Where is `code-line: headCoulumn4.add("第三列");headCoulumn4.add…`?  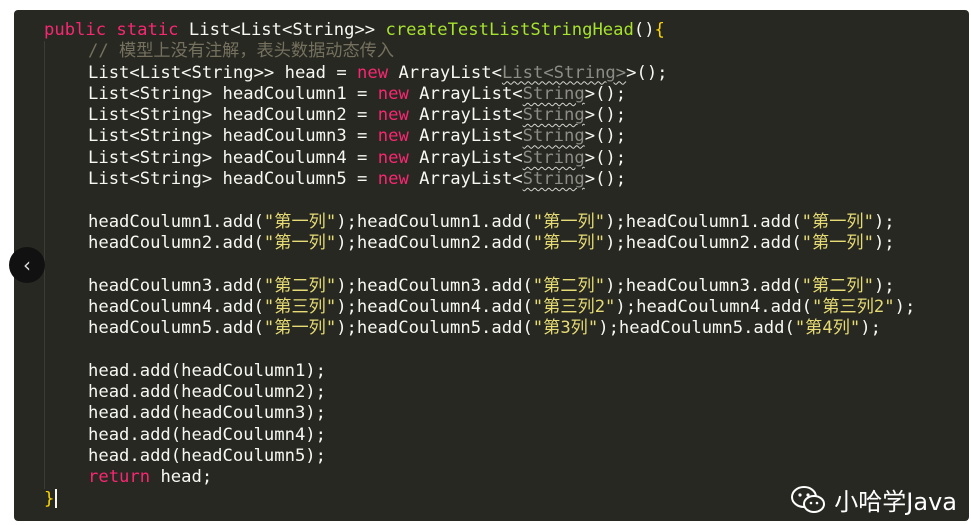
code-line: headCoulumn4.add("第三列");headCoulumn4.add… is located at coordinates (480, 307).